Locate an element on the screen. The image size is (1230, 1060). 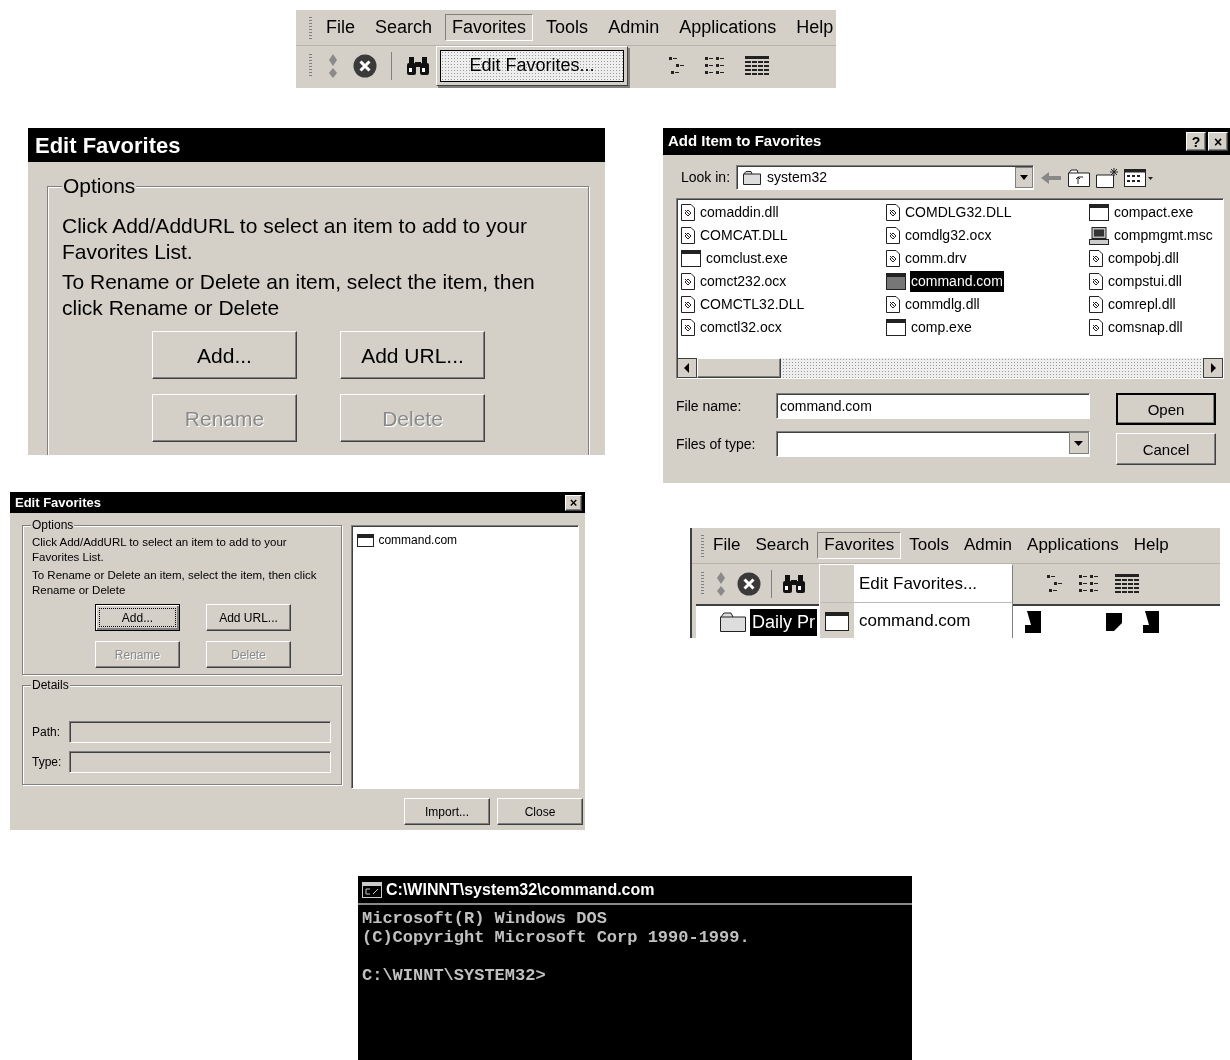
directory-entry: compobj.dll is located at coordinates (1156, 258).